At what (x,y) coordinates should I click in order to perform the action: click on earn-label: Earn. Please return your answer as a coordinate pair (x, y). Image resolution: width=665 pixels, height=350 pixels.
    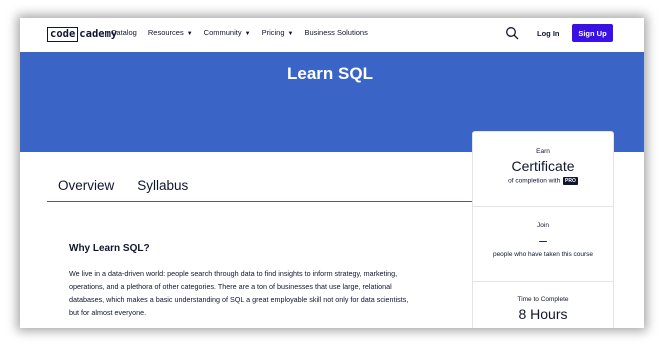
    Looking at the image, I should click on (543, 151).